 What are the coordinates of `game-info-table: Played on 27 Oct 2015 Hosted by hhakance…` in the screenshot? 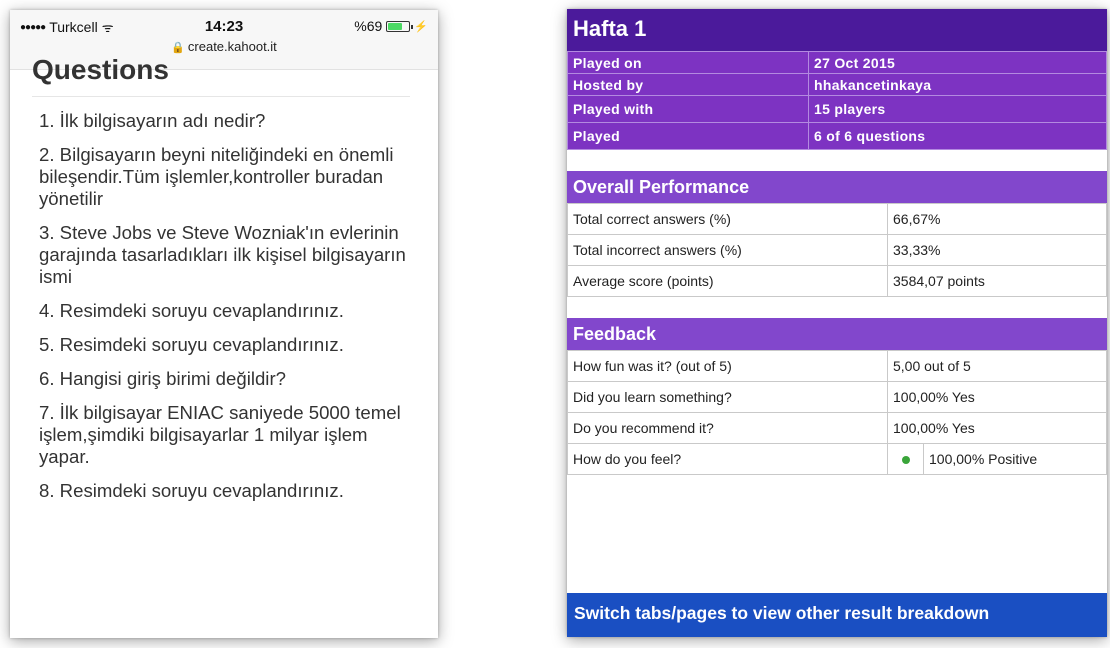 It's located at (837, 100).